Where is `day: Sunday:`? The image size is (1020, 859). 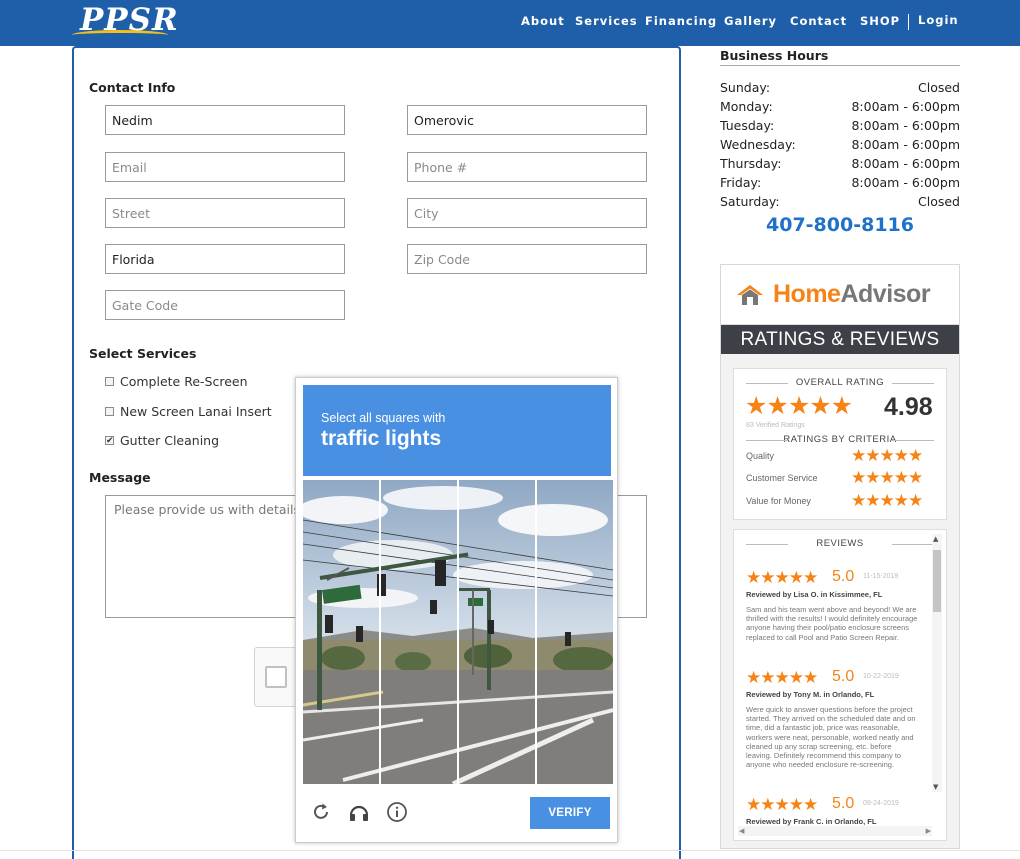 day: Sunday: is located at coordinates (745, 87).